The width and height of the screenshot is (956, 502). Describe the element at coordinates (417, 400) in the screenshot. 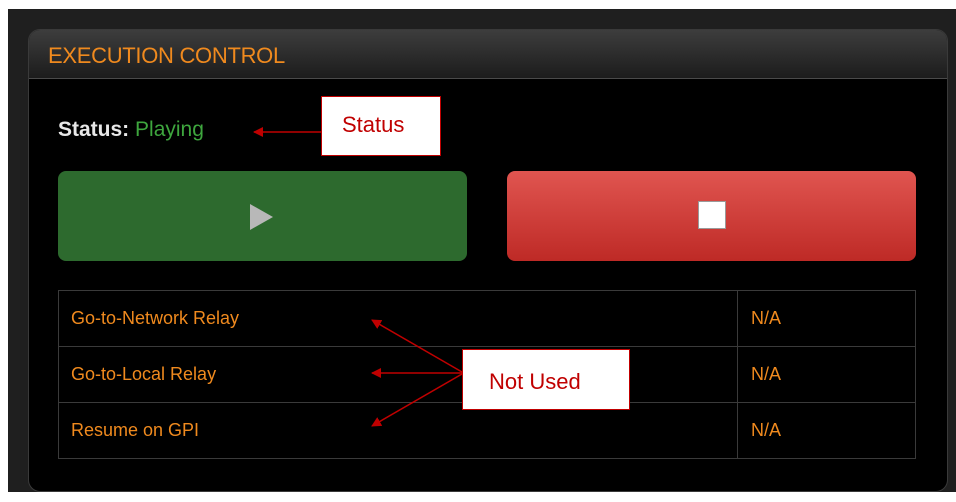

I see `arrow-resume-gpi` at that location.